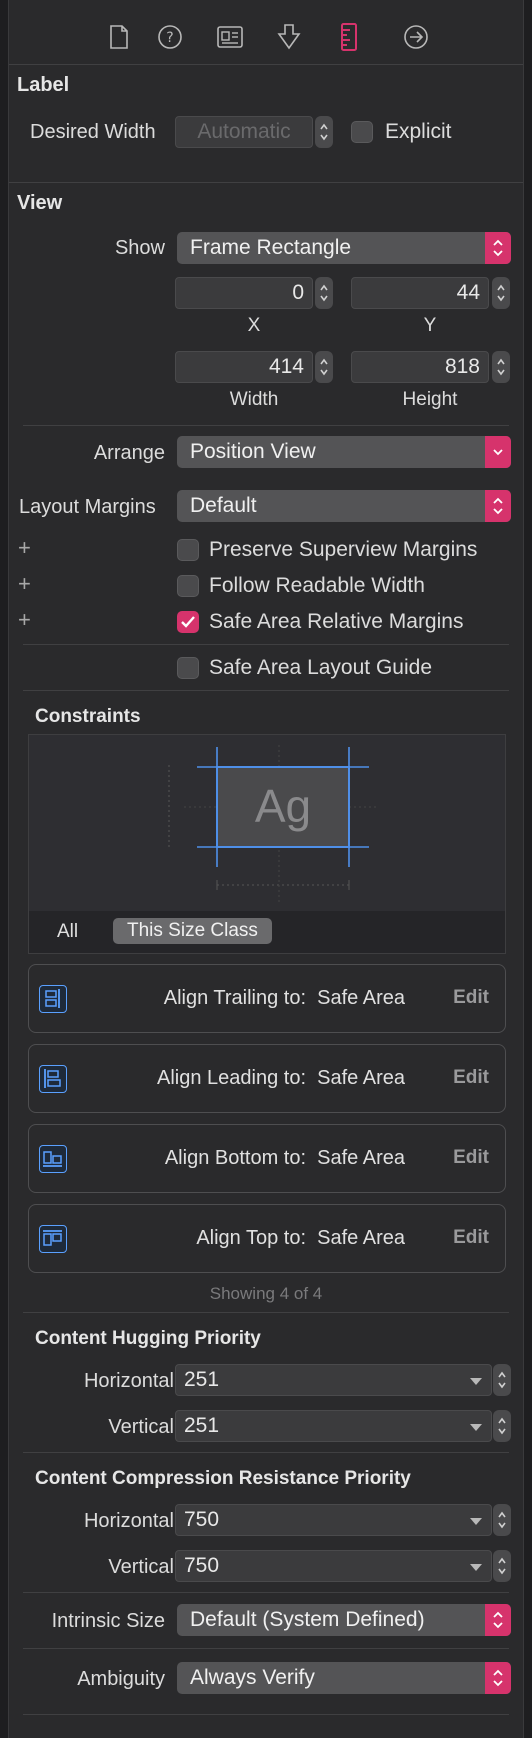 This screenshot has width=532, height=1738. Describe the element at coordinates (344, 506) in the screenshot. I see `layout-margins-popup: Default` at that location.